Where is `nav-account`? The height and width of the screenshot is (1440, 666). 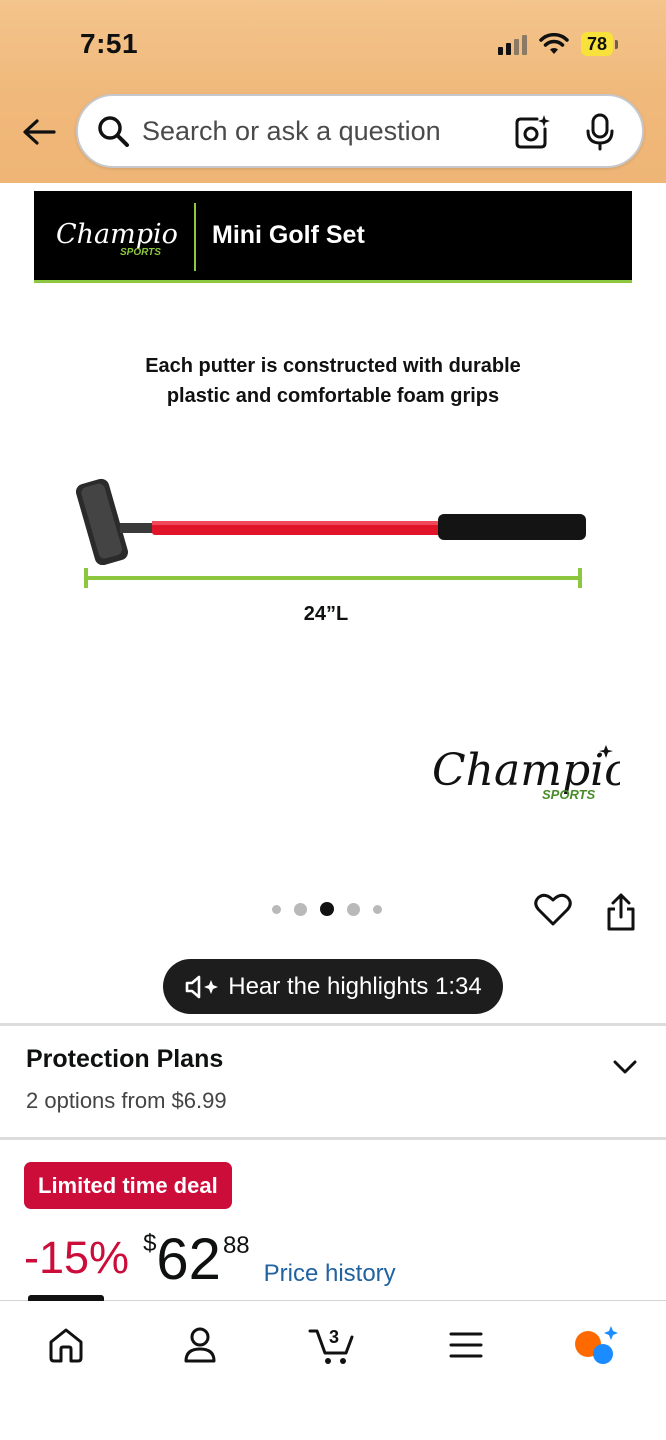
nav-account is located at coordinates (200, 1345).